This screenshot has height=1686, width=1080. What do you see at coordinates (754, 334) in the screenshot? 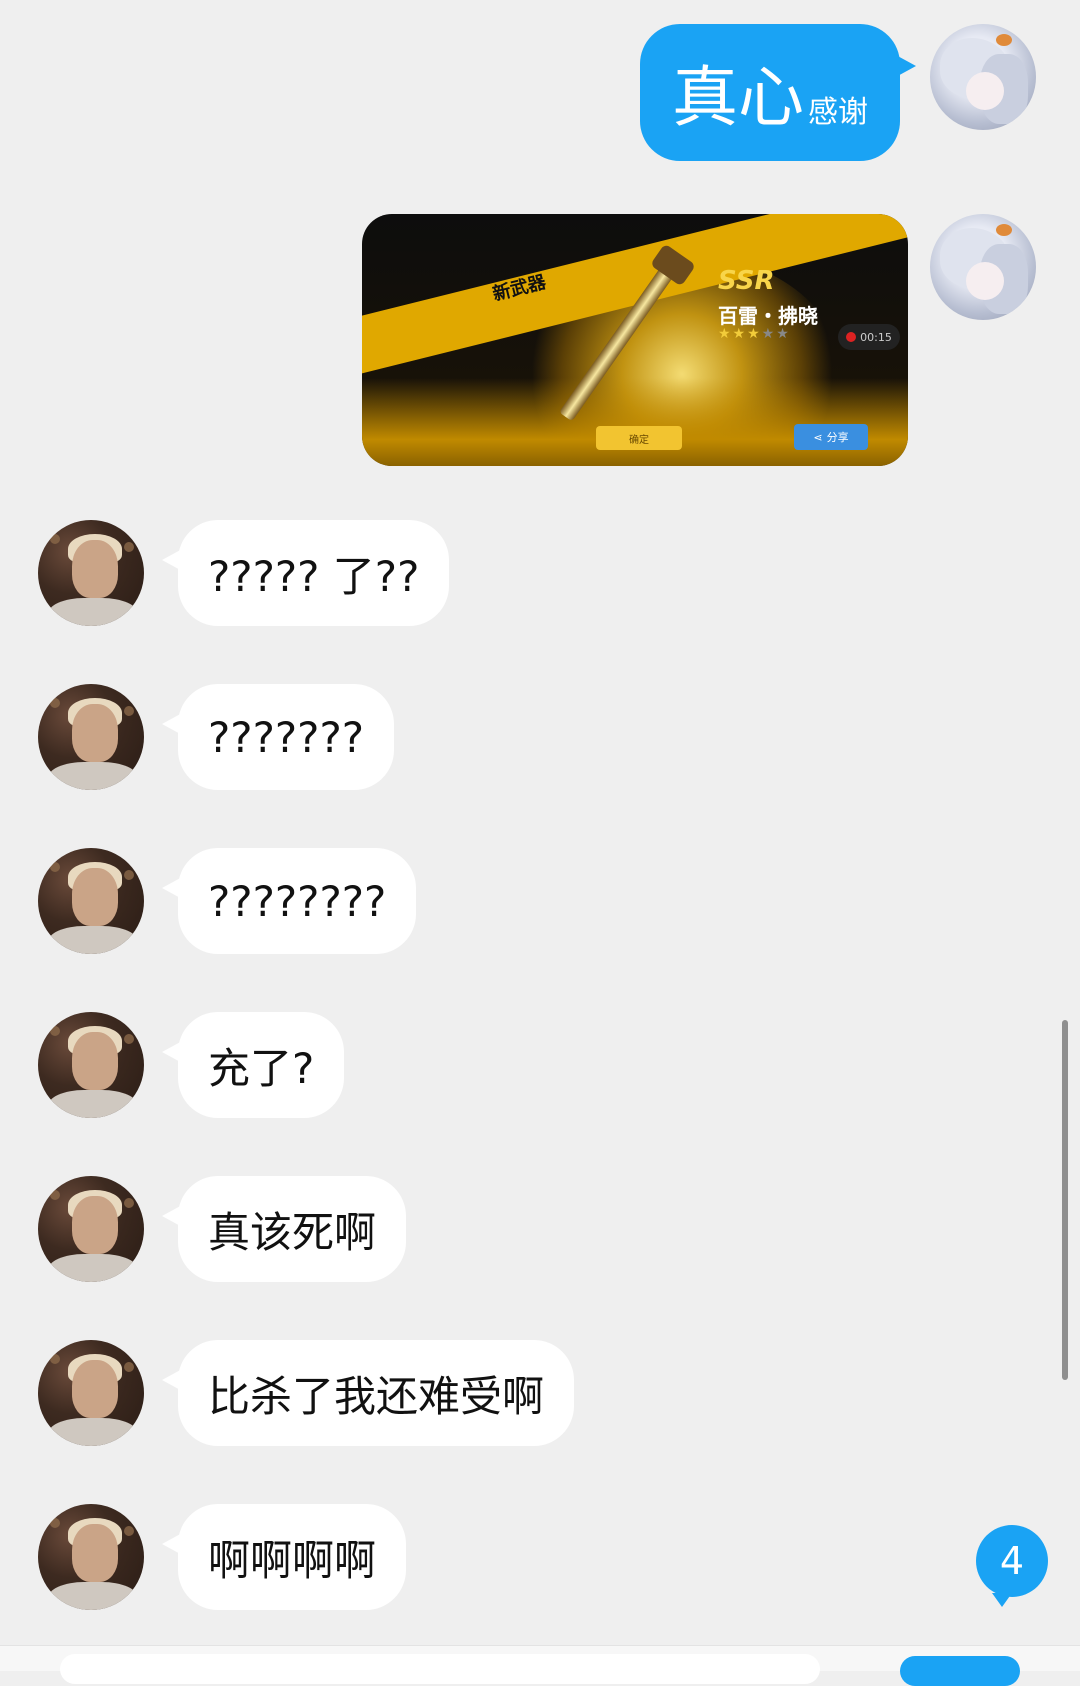
I see `star-rating: ★★★★★` at bounding box center [754, 334].